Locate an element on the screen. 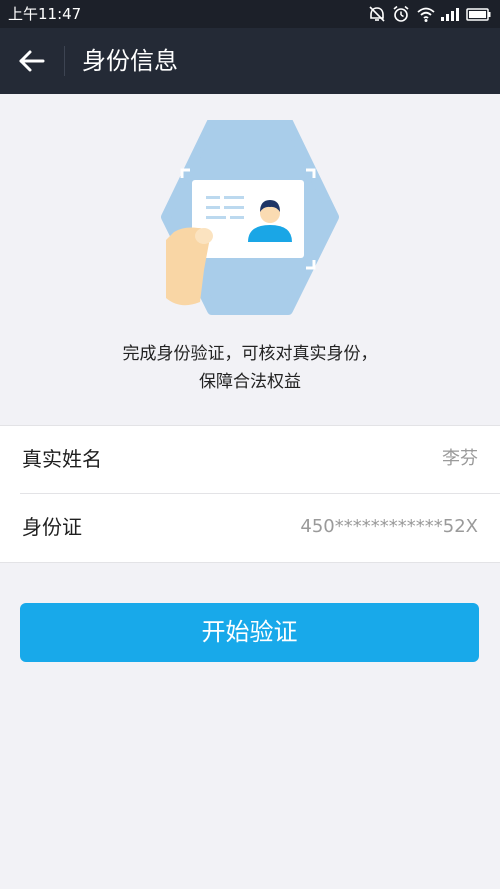 The image size is (500, 889). page-title: 身份信息 is located at coordinates (130, 61).